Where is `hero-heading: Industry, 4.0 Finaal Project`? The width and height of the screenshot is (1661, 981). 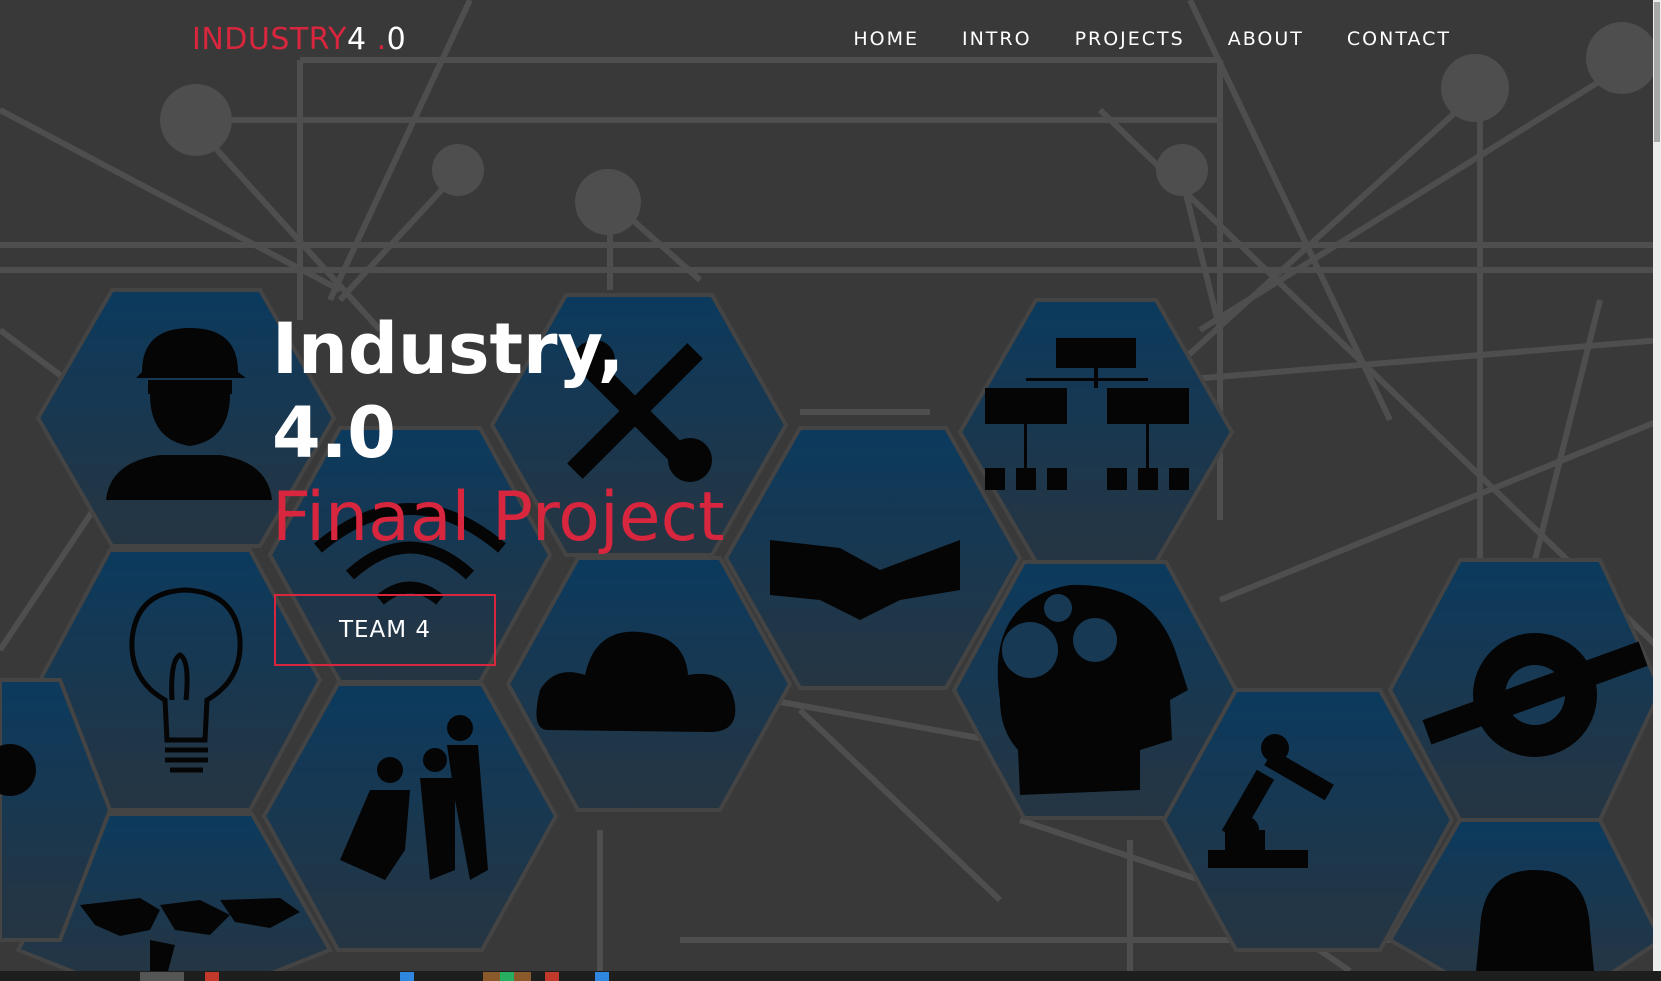 hero-heading: Industry, 4.0 Finaal Project is located at coordinates (498, 434).